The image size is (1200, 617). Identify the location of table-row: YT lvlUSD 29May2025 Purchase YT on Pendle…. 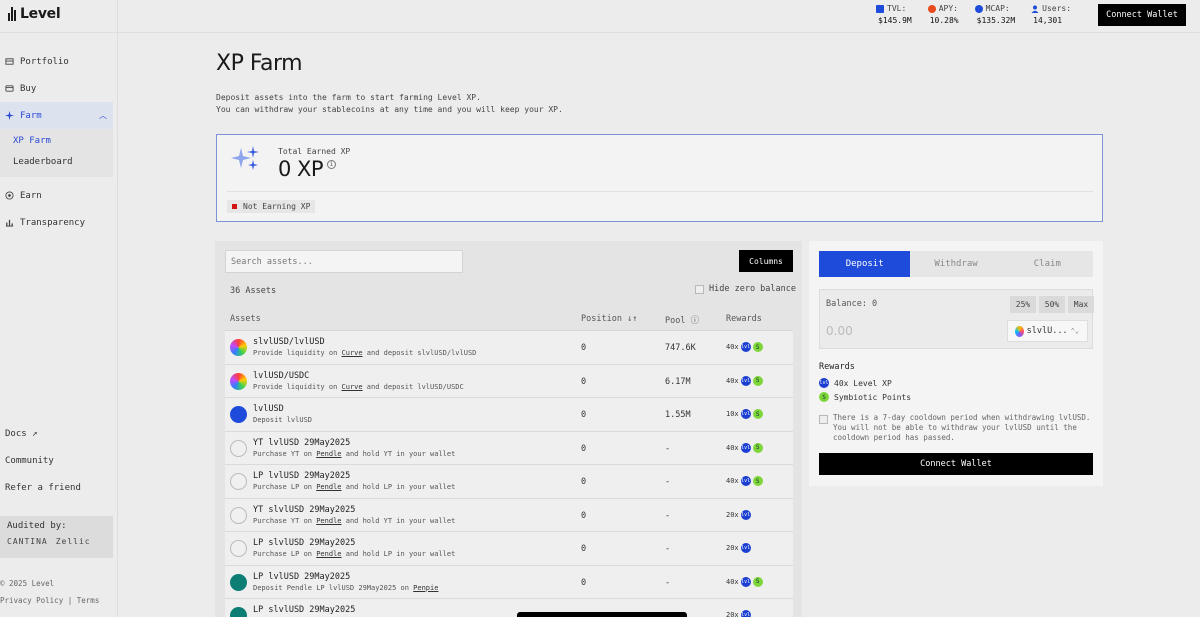
(509, 448).